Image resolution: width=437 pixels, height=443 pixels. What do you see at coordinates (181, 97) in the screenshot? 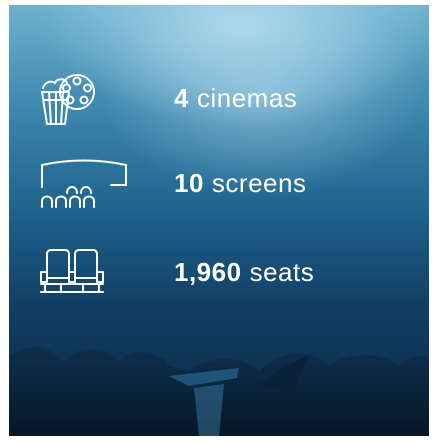
I see `stat-number: 4` at bounding box center [181, 97].